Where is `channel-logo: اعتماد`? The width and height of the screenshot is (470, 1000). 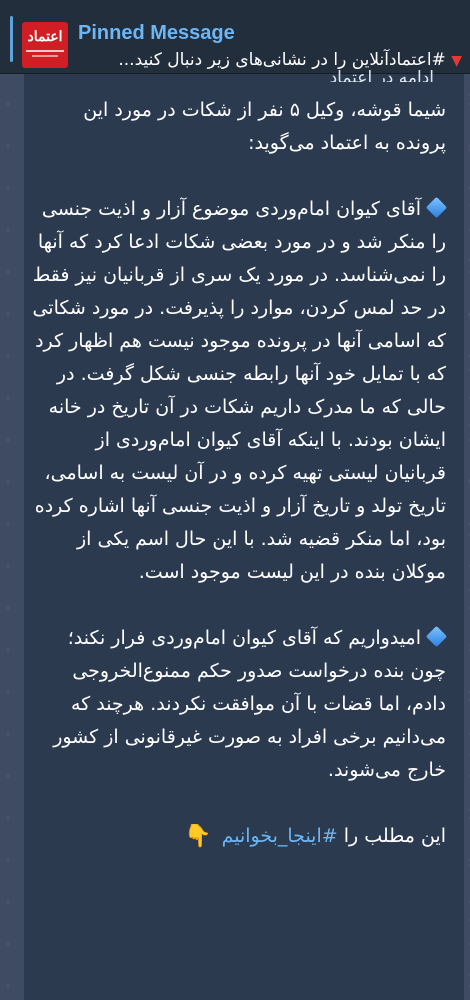 channel-logo: اعتماد is located at coordinates (45, 37).